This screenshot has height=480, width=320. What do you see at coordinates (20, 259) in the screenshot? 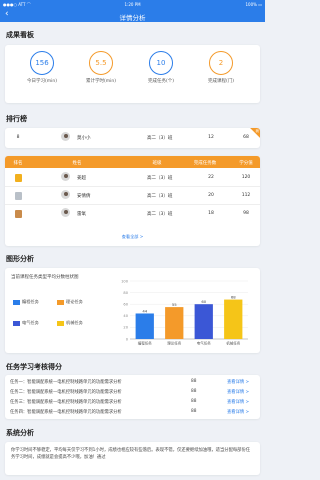
I see `chart-heading: 图形分析` at bounding box center [20, 259].